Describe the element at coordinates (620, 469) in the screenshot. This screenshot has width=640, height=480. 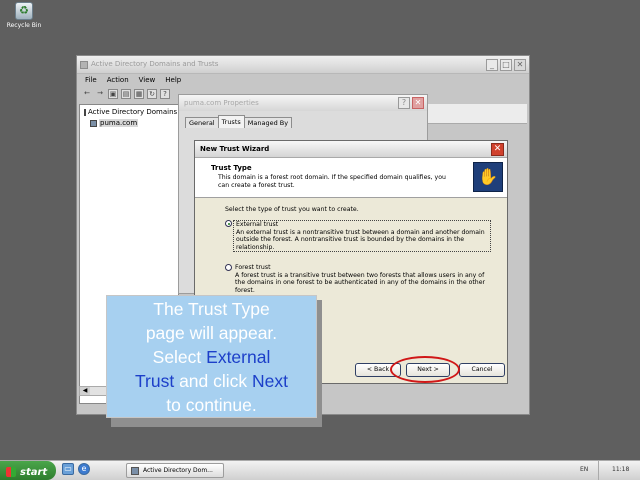
I see `clock: 11:18` at that location.